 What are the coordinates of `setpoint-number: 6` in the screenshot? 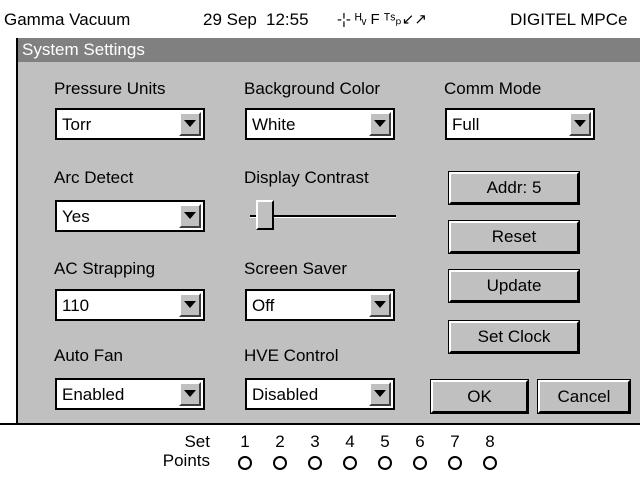 It's located at (420, 441).